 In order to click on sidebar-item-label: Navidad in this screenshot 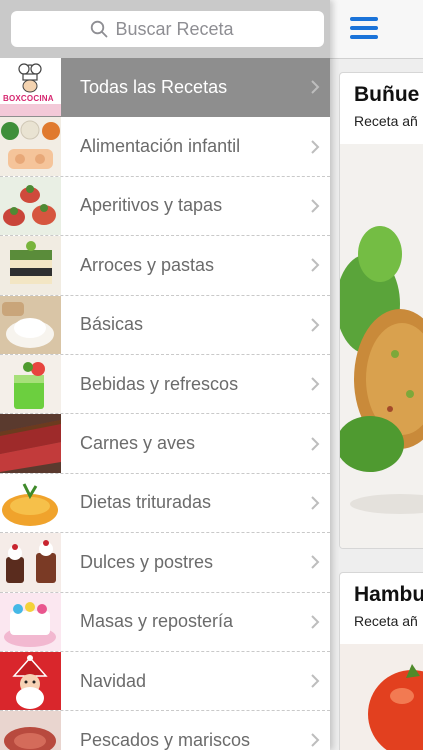, I will do `click(113, 680)`.